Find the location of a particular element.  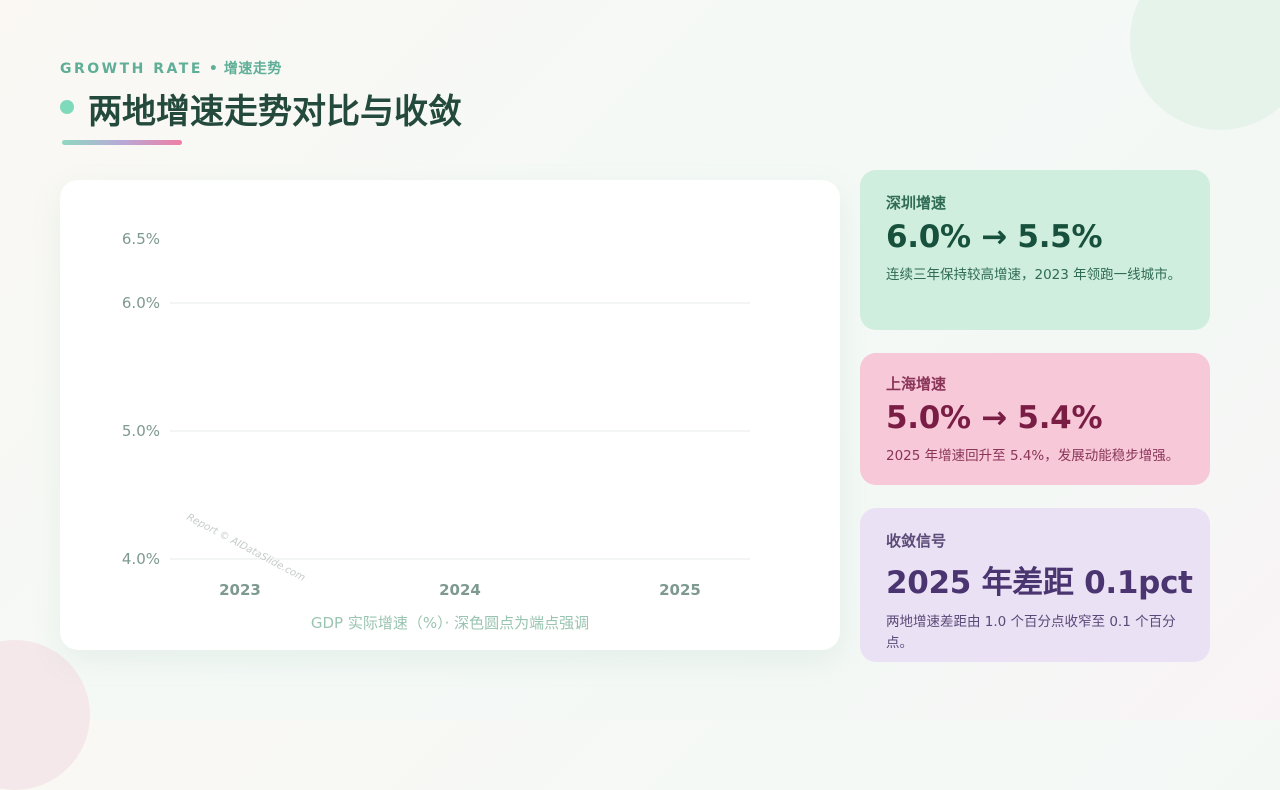

card-value: 6.0% → 5.5% is located at coordinates (994, 237).